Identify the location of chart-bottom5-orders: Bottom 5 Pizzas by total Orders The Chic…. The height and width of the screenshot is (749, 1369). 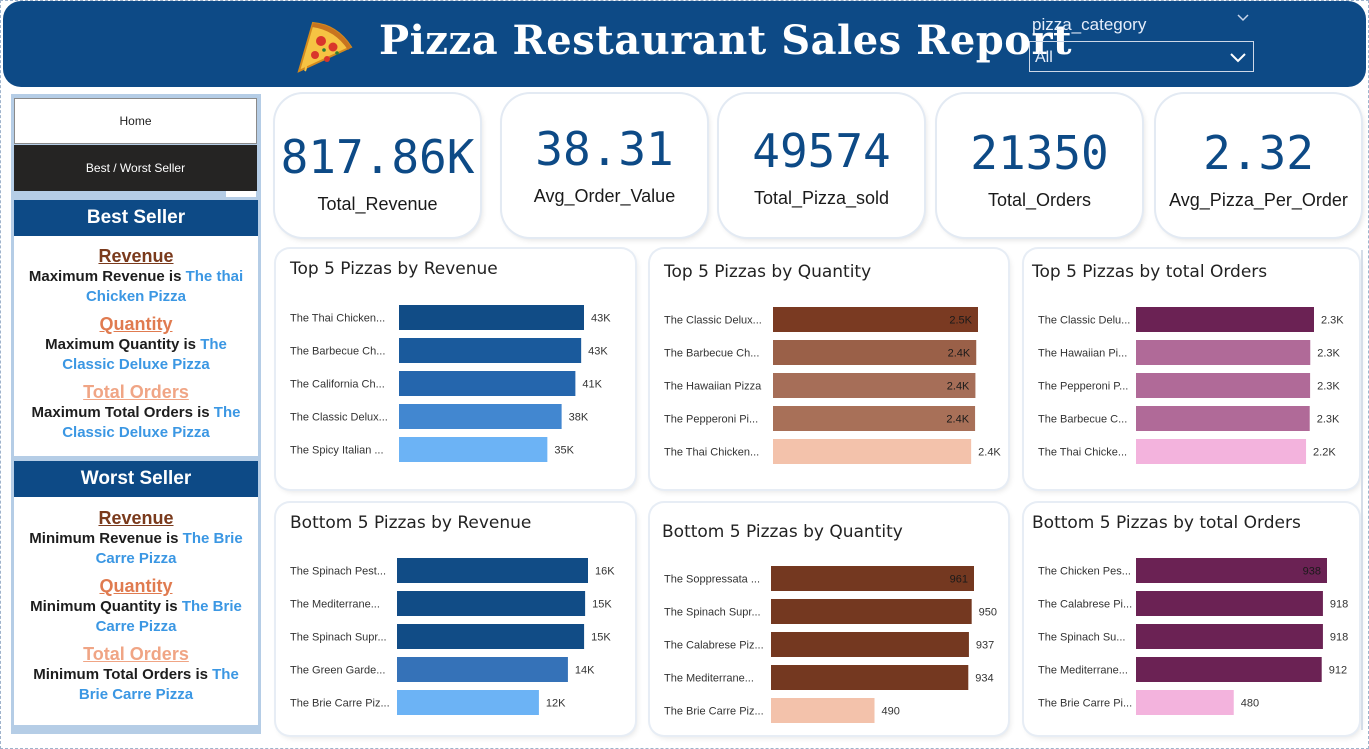
(1191, 619).